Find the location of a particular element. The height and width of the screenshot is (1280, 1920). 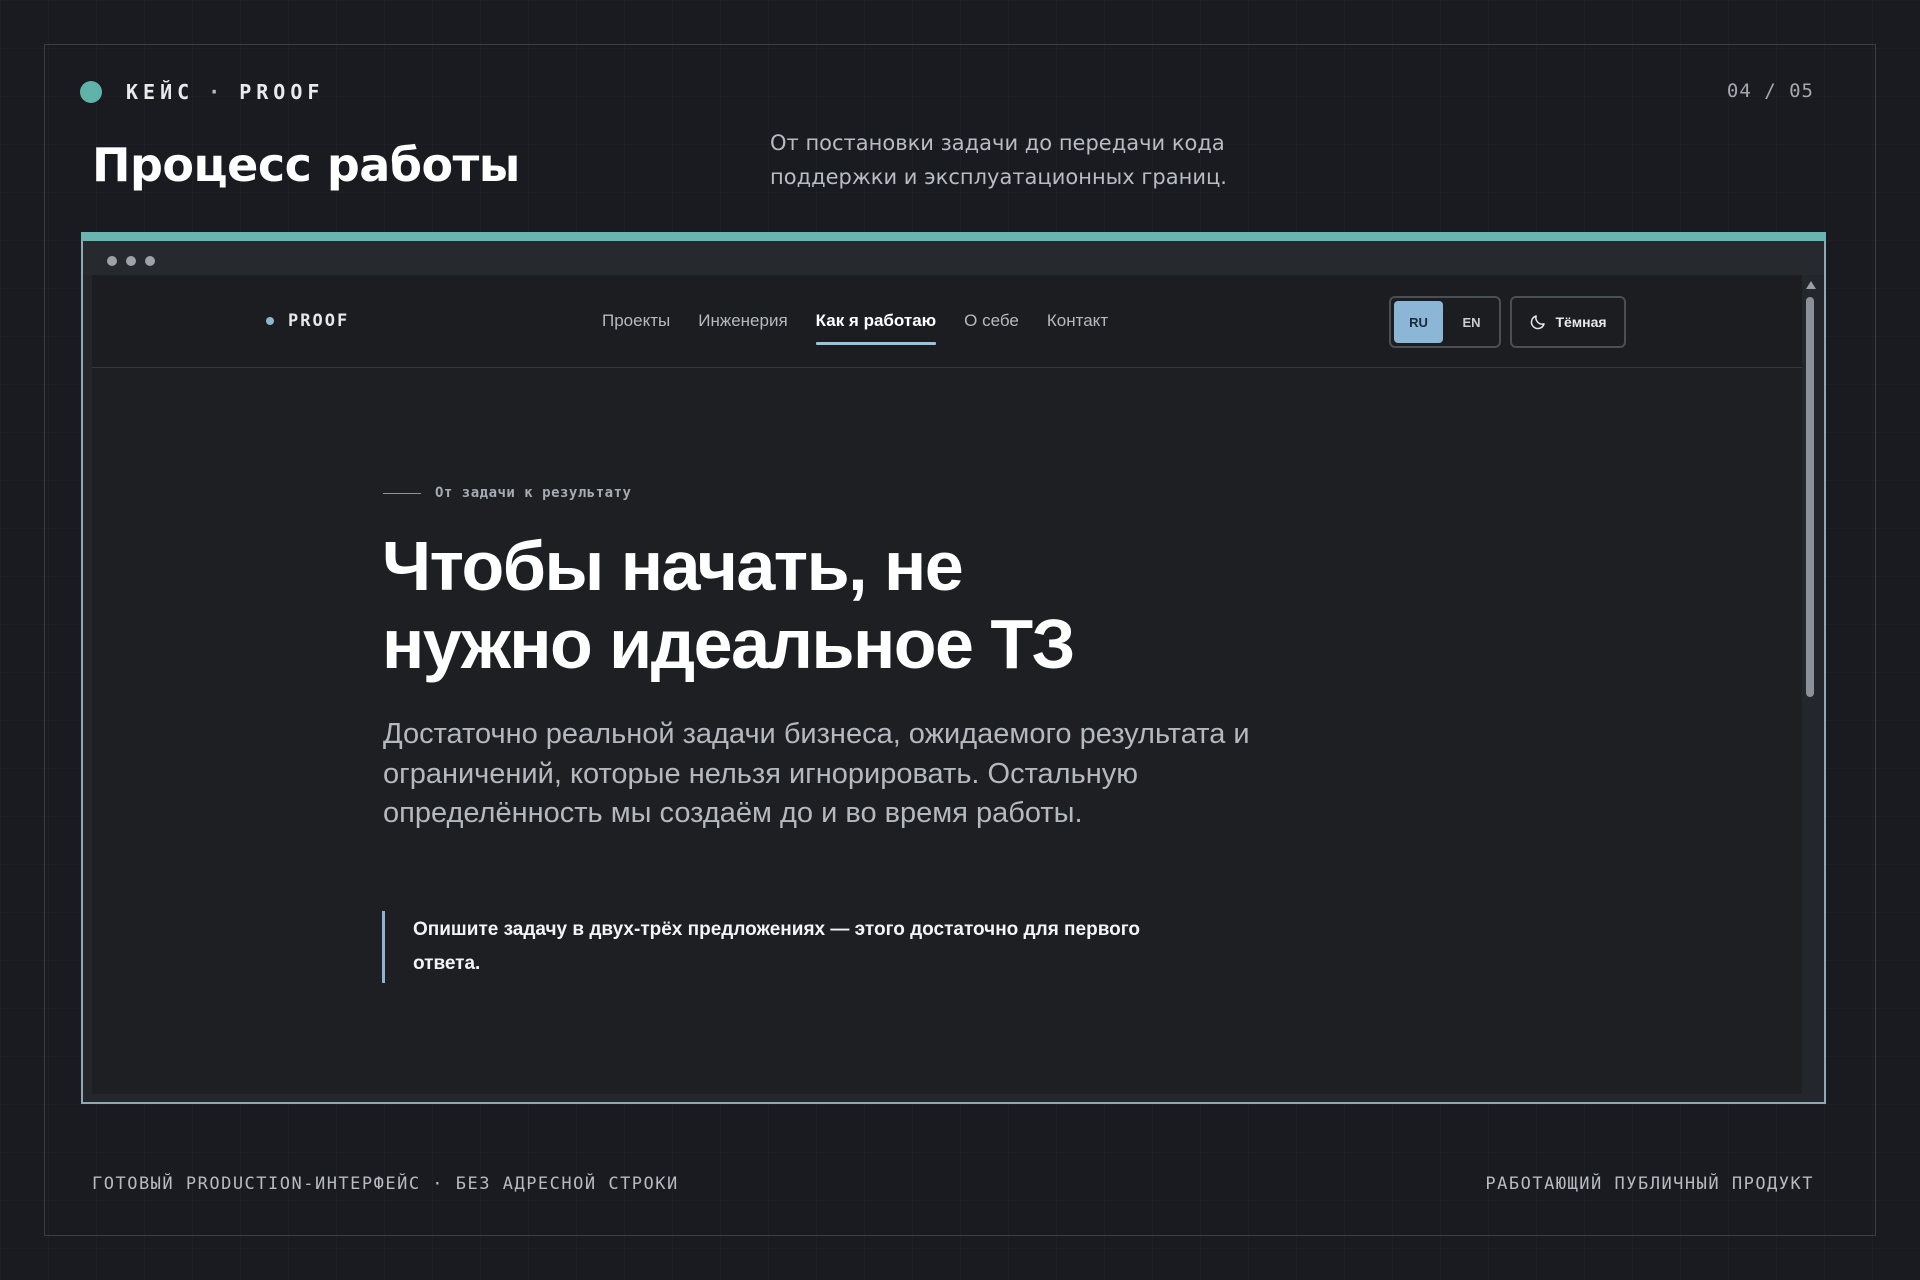

slide-title: Процесс работы is located at coordinates (306, 165).